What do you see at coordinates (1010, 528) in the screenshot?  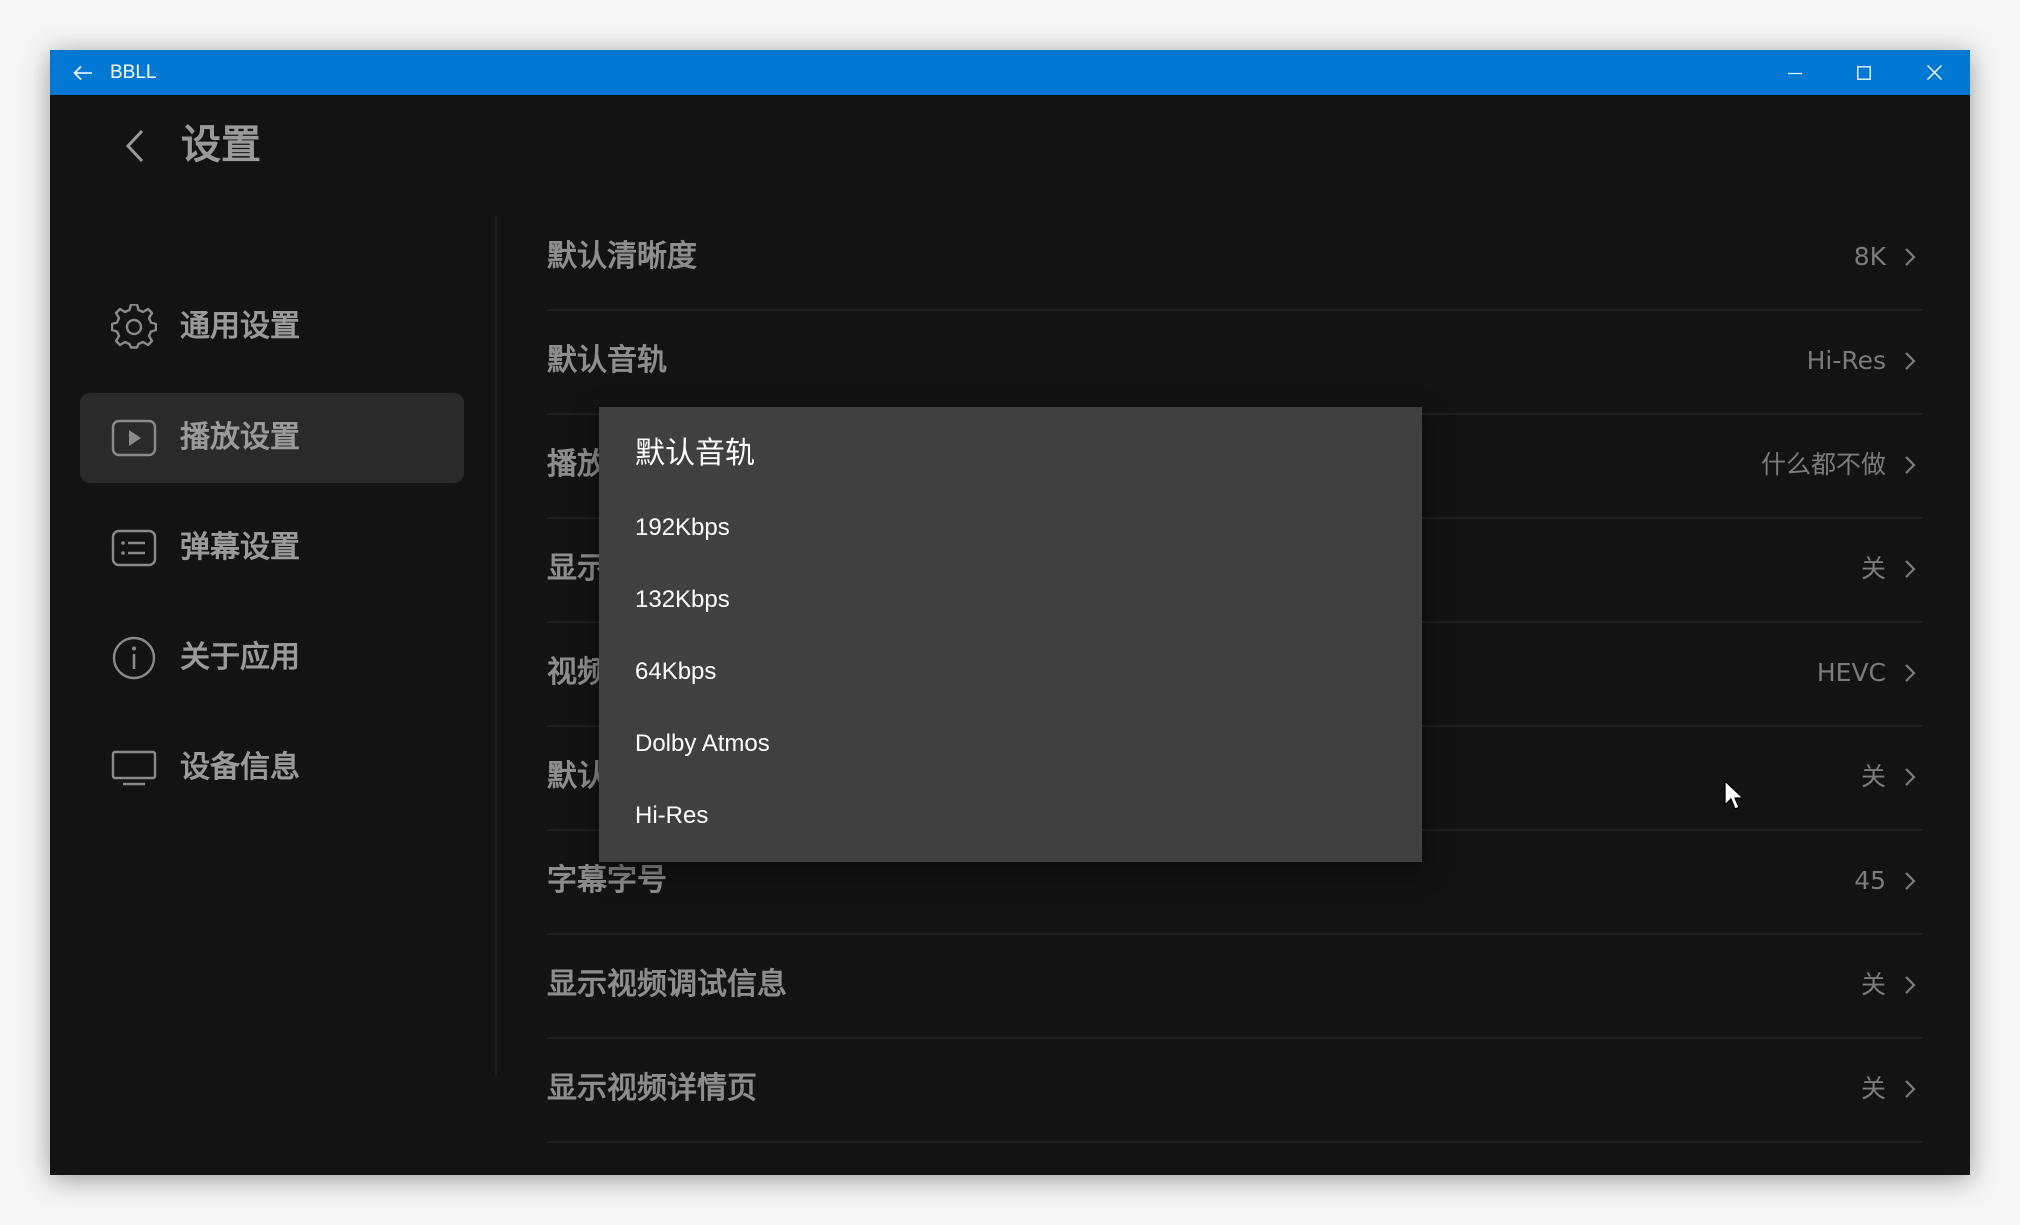 I see `dropdown-option: 192Kbps` at bounding box center [1010, 528].